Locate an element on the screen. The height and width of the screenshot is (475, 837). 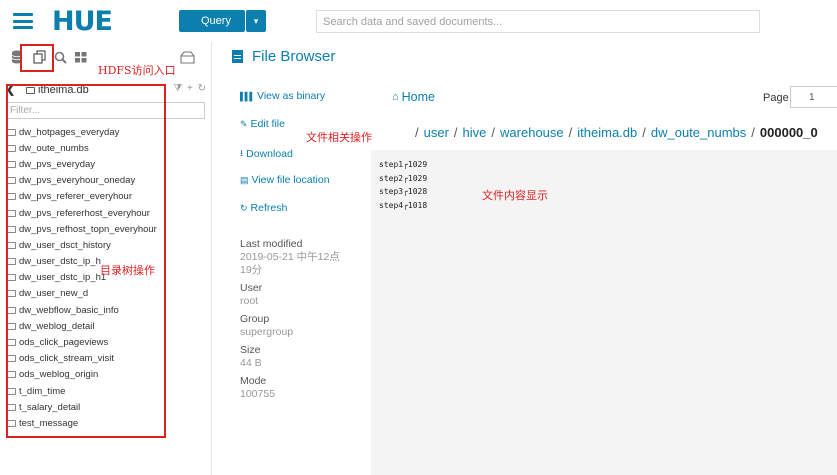
query-button: Query is located at coordinates (212, 21).